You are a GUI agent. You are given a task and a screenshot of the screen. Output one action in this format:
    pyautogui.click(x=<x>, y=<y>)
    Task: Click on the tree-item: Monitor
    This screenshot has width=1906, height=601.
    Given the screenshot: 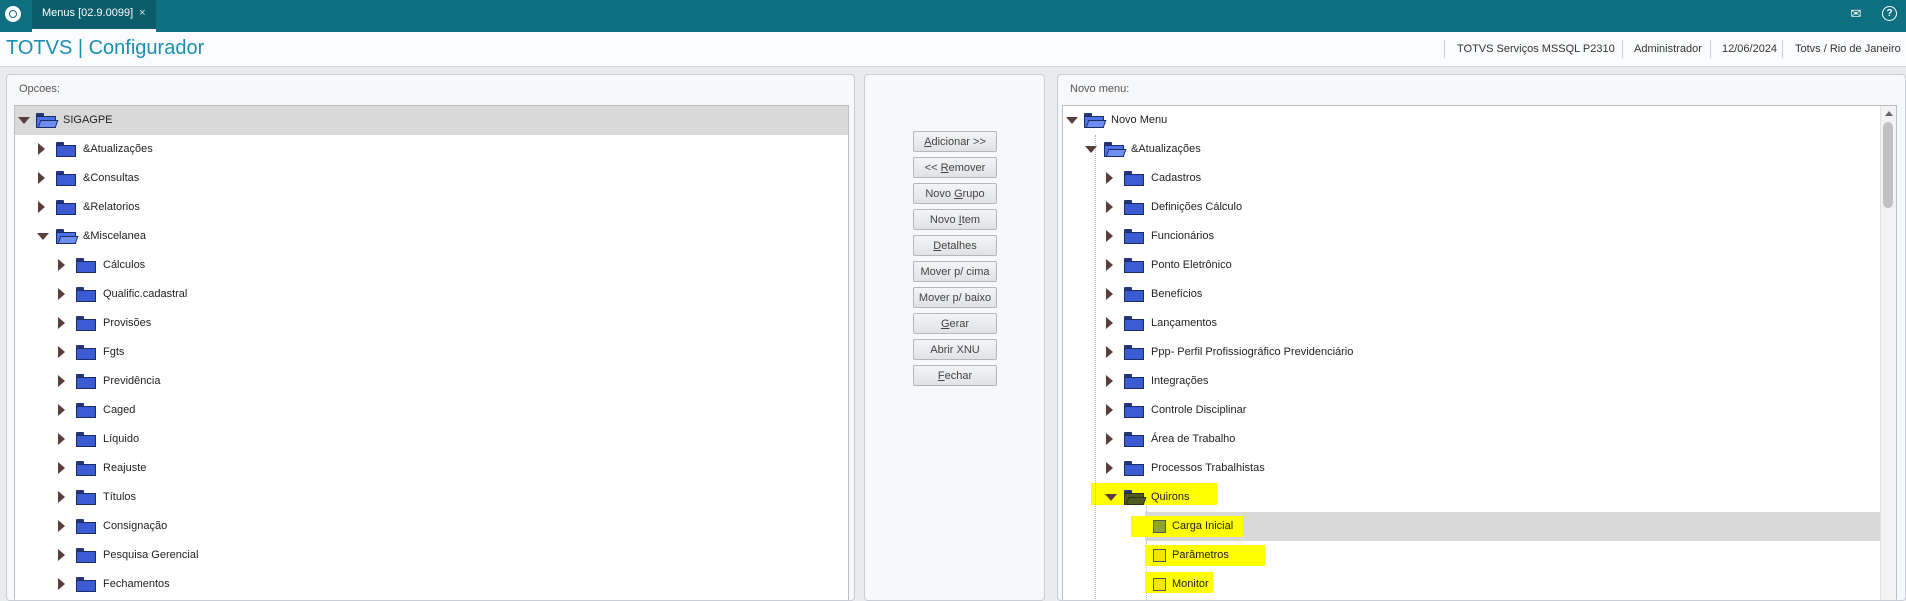 What is the action you would take?
    pyautogui.click(x=1520, y=584)
    